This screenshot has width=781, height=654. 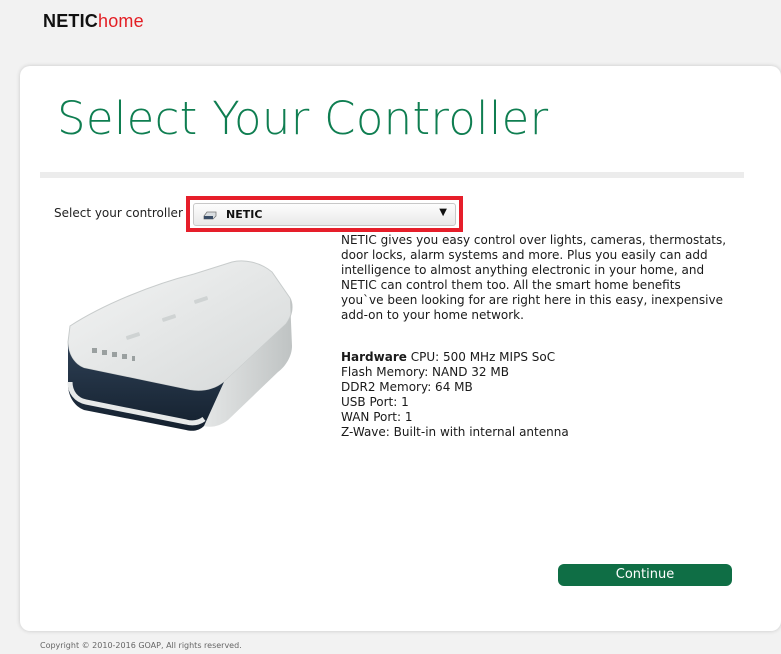 What do you see at coordinates (210, 215) in the screenshot?
I see `router-device-icon` at bounding box center [210, 215].